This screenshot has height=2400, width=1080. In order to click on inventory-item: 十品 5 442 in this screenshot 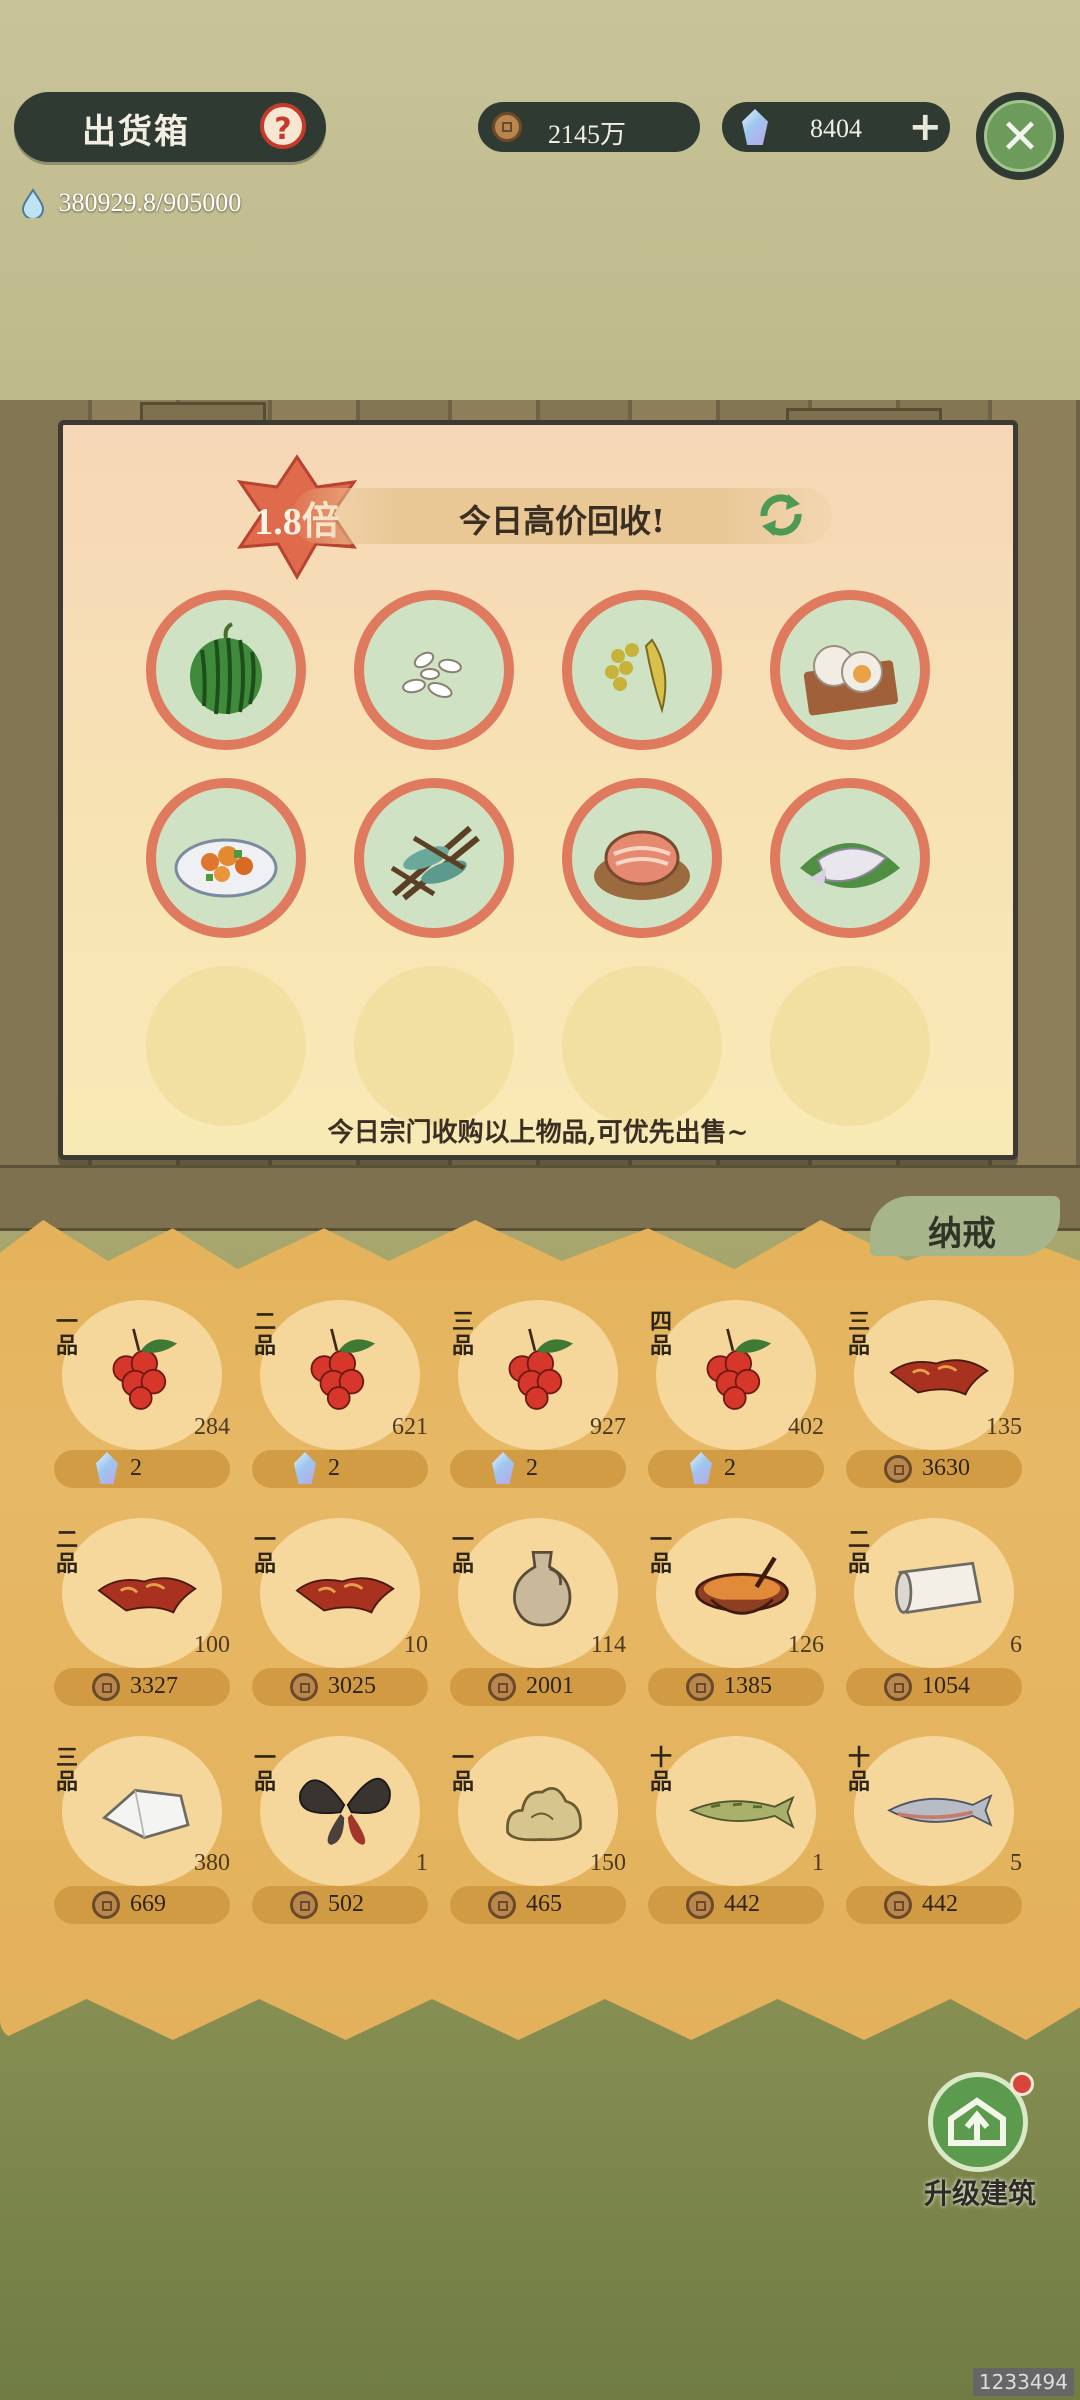, I will do `click(934, 1835)`.